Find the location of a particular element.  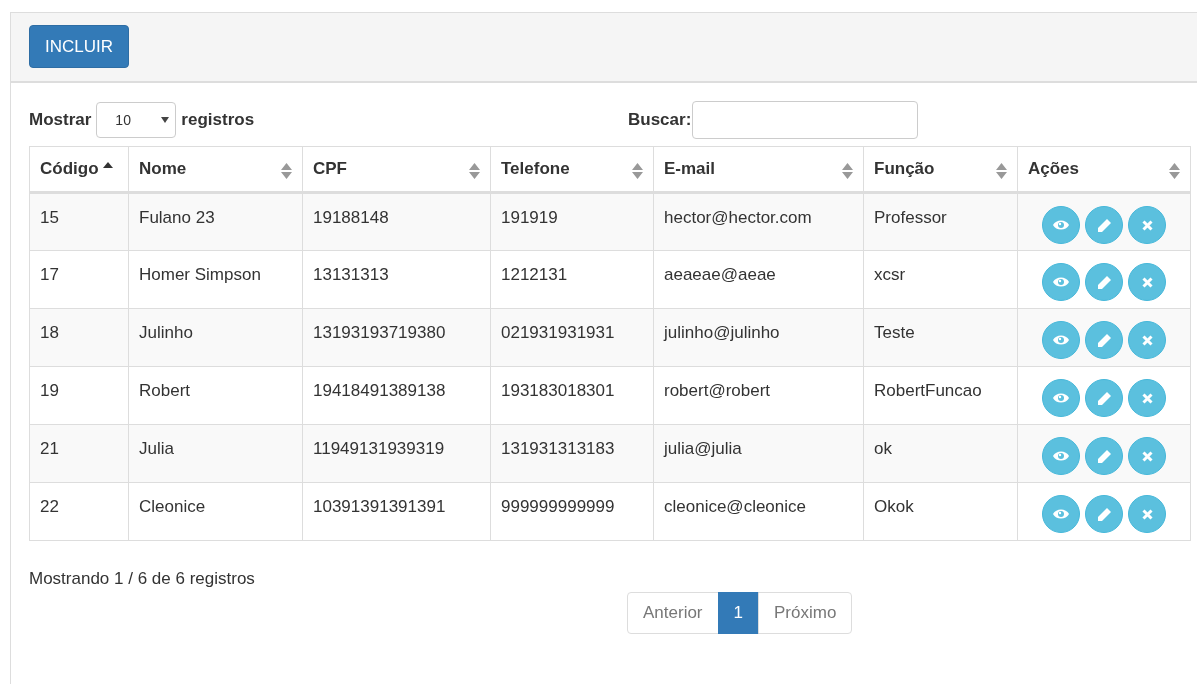

table-cell: 13193193719380 is located at coordinates (396, 337).